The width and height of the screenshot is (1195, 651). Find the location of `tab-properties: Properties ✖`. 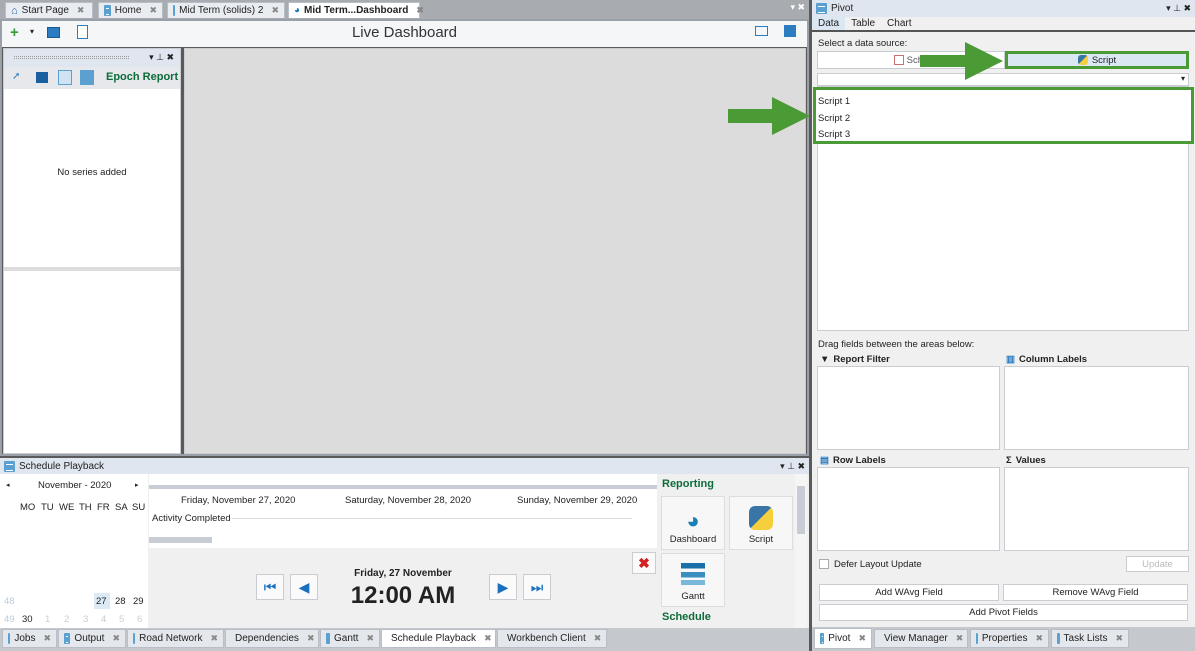

tab-properties: Properties ✖ is located at coordinates (1009, 638).